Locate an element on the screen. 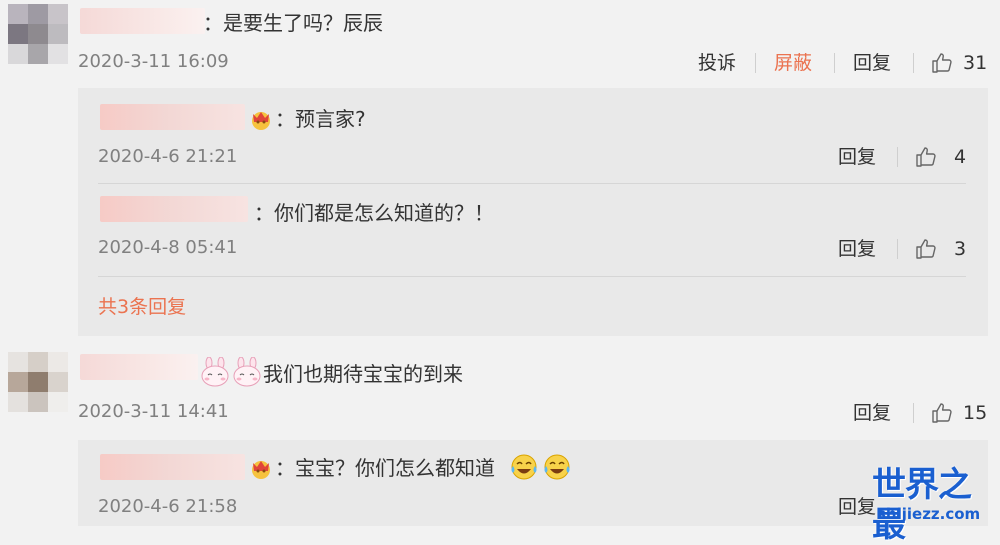 This screenshot has width=1000, height=545. like-count: 15 is located at coordinates (975, 413).